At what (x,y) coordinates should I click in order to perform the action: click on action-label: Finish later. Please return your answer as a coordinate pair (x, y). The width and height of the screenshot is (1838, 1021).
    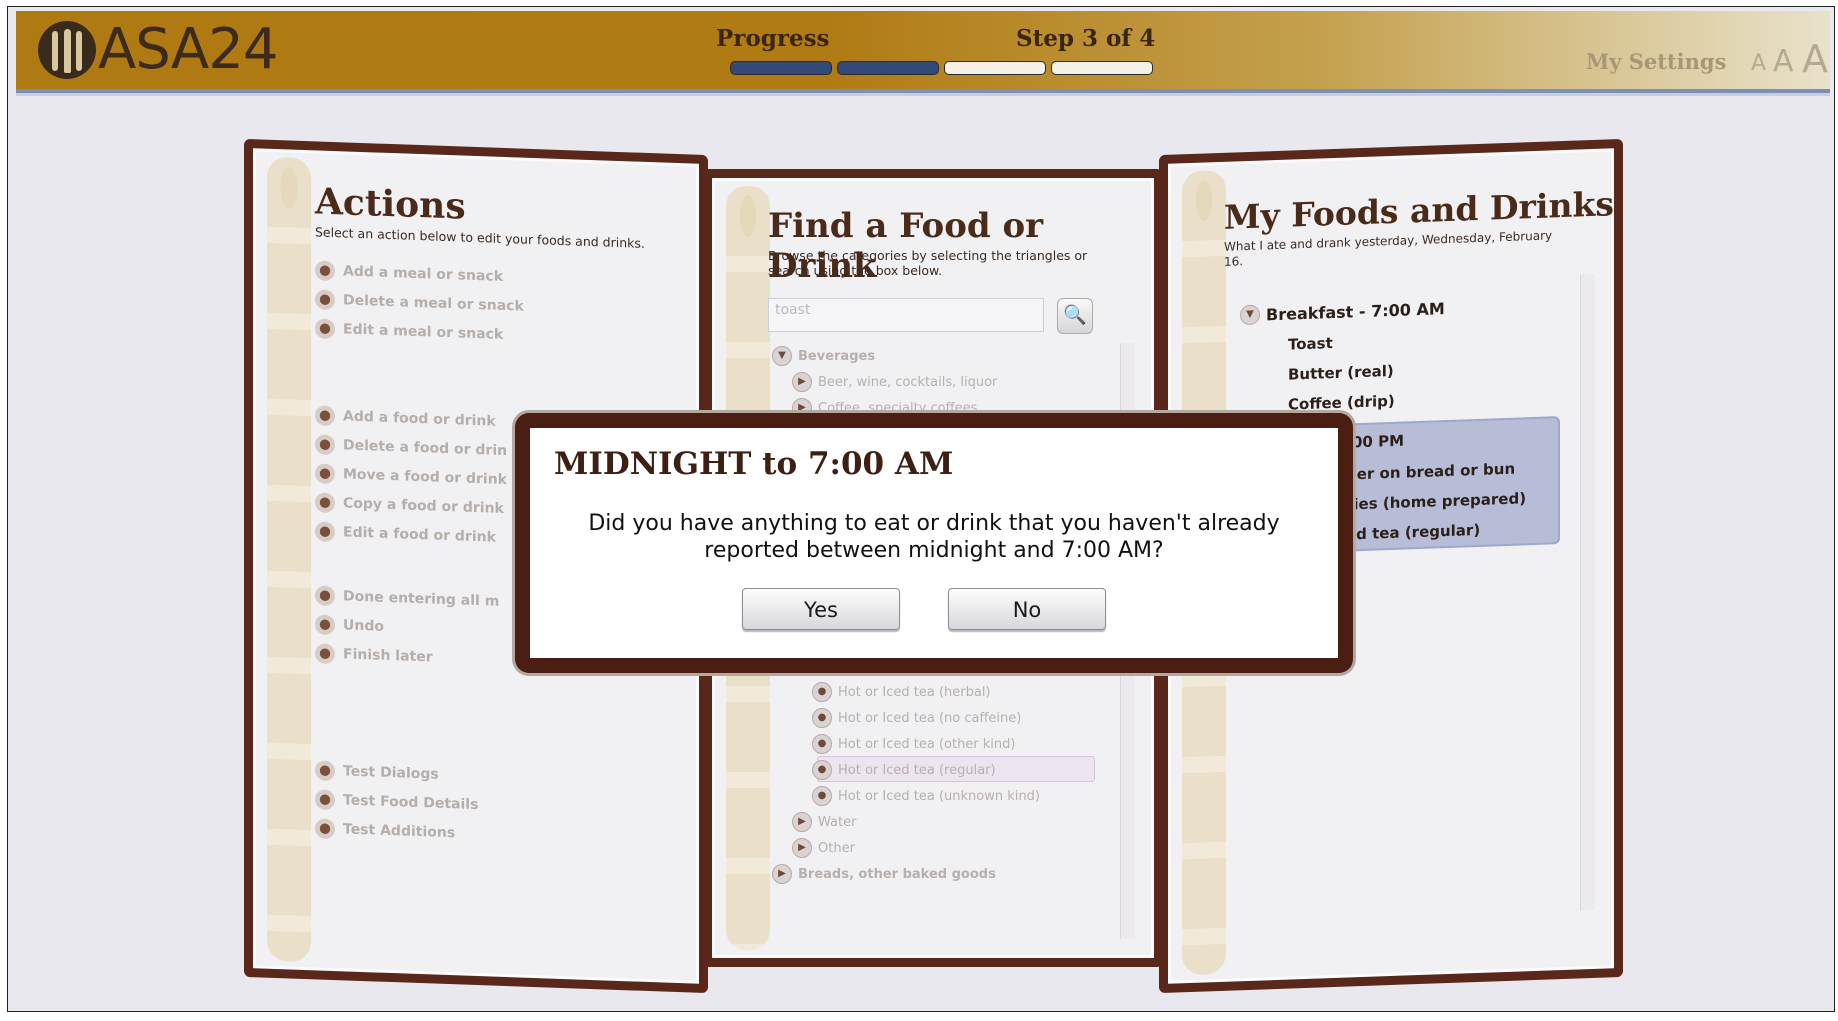
    Looking at the image, I should click on (388, 656).